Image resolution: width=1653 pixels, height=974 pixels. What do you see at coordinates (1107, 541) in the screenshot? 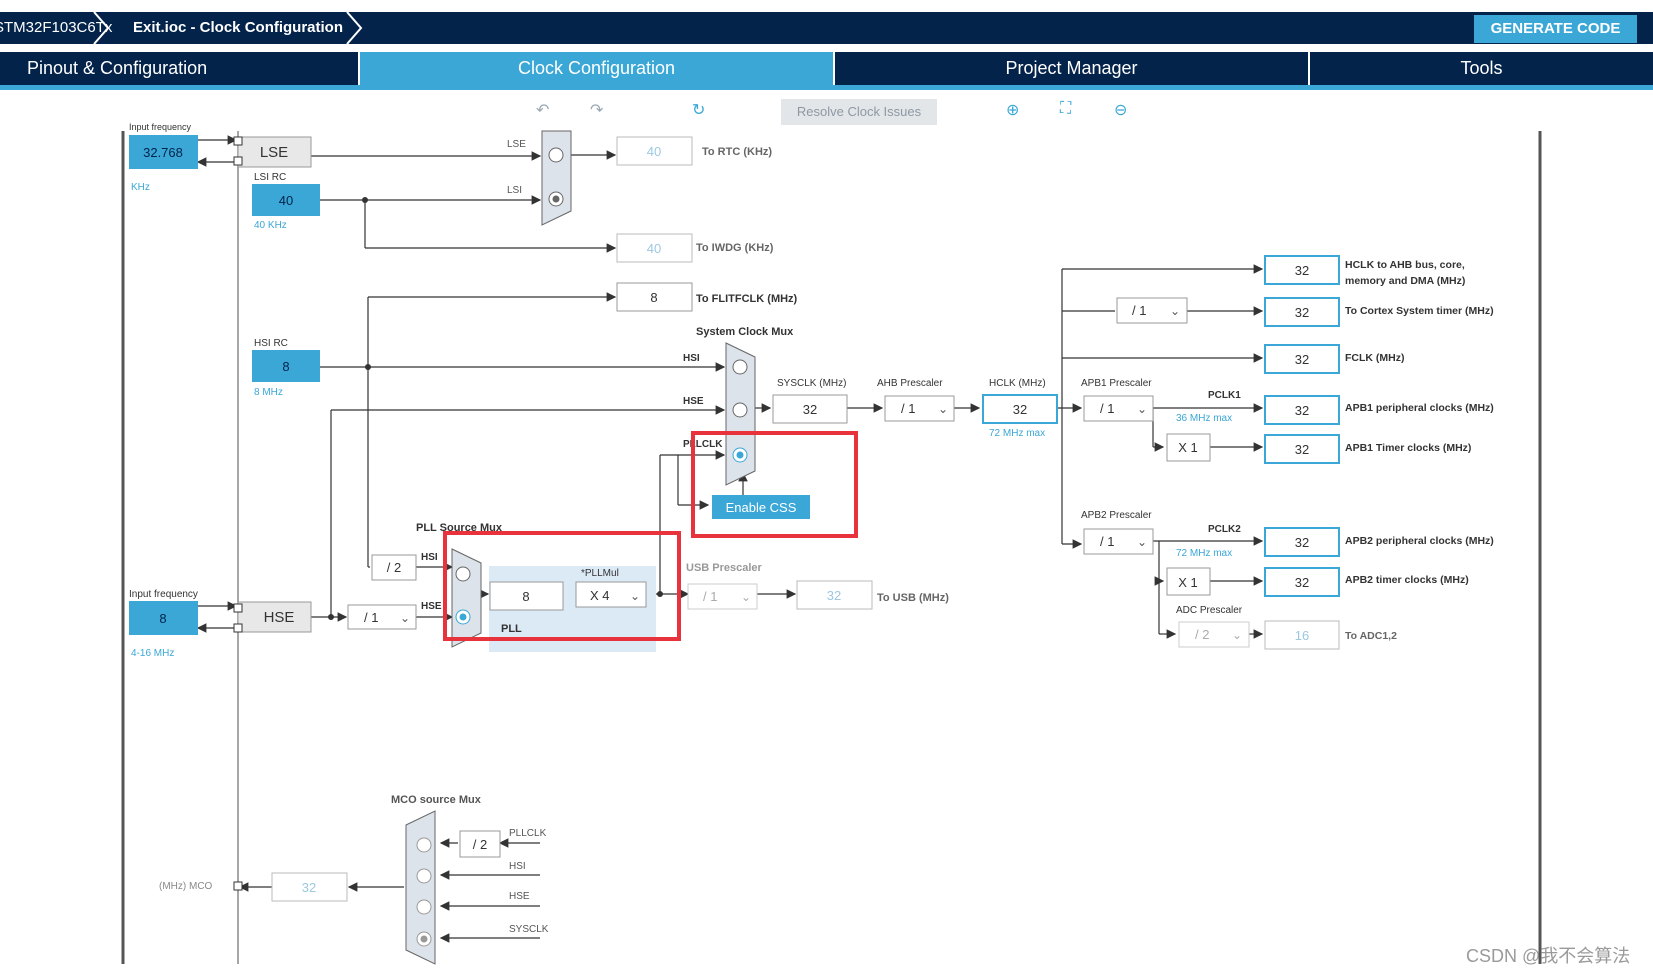
I see `apb2-prescaler-value: / 1` at bounding box center [1107, 541].